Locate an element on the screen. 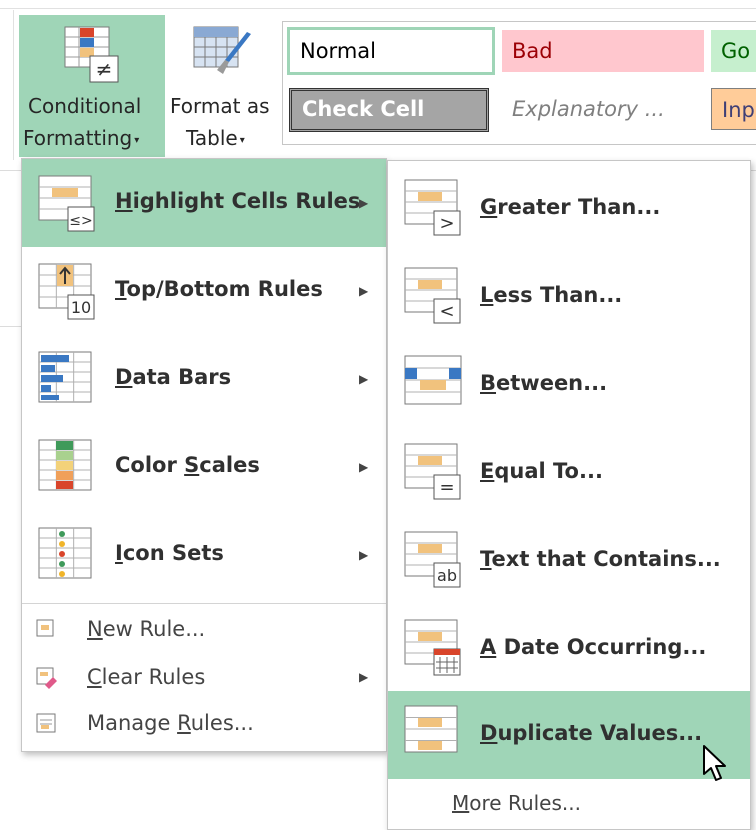  manage-rules-icon is located at coordinates (46, 723).